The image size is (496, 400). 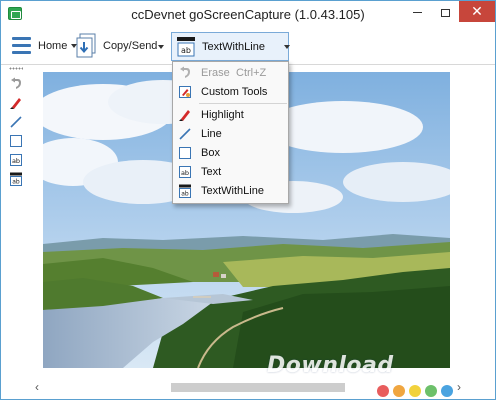 I want to click on selected-tool-label: TextWithLine, so click(x=233, y=47).